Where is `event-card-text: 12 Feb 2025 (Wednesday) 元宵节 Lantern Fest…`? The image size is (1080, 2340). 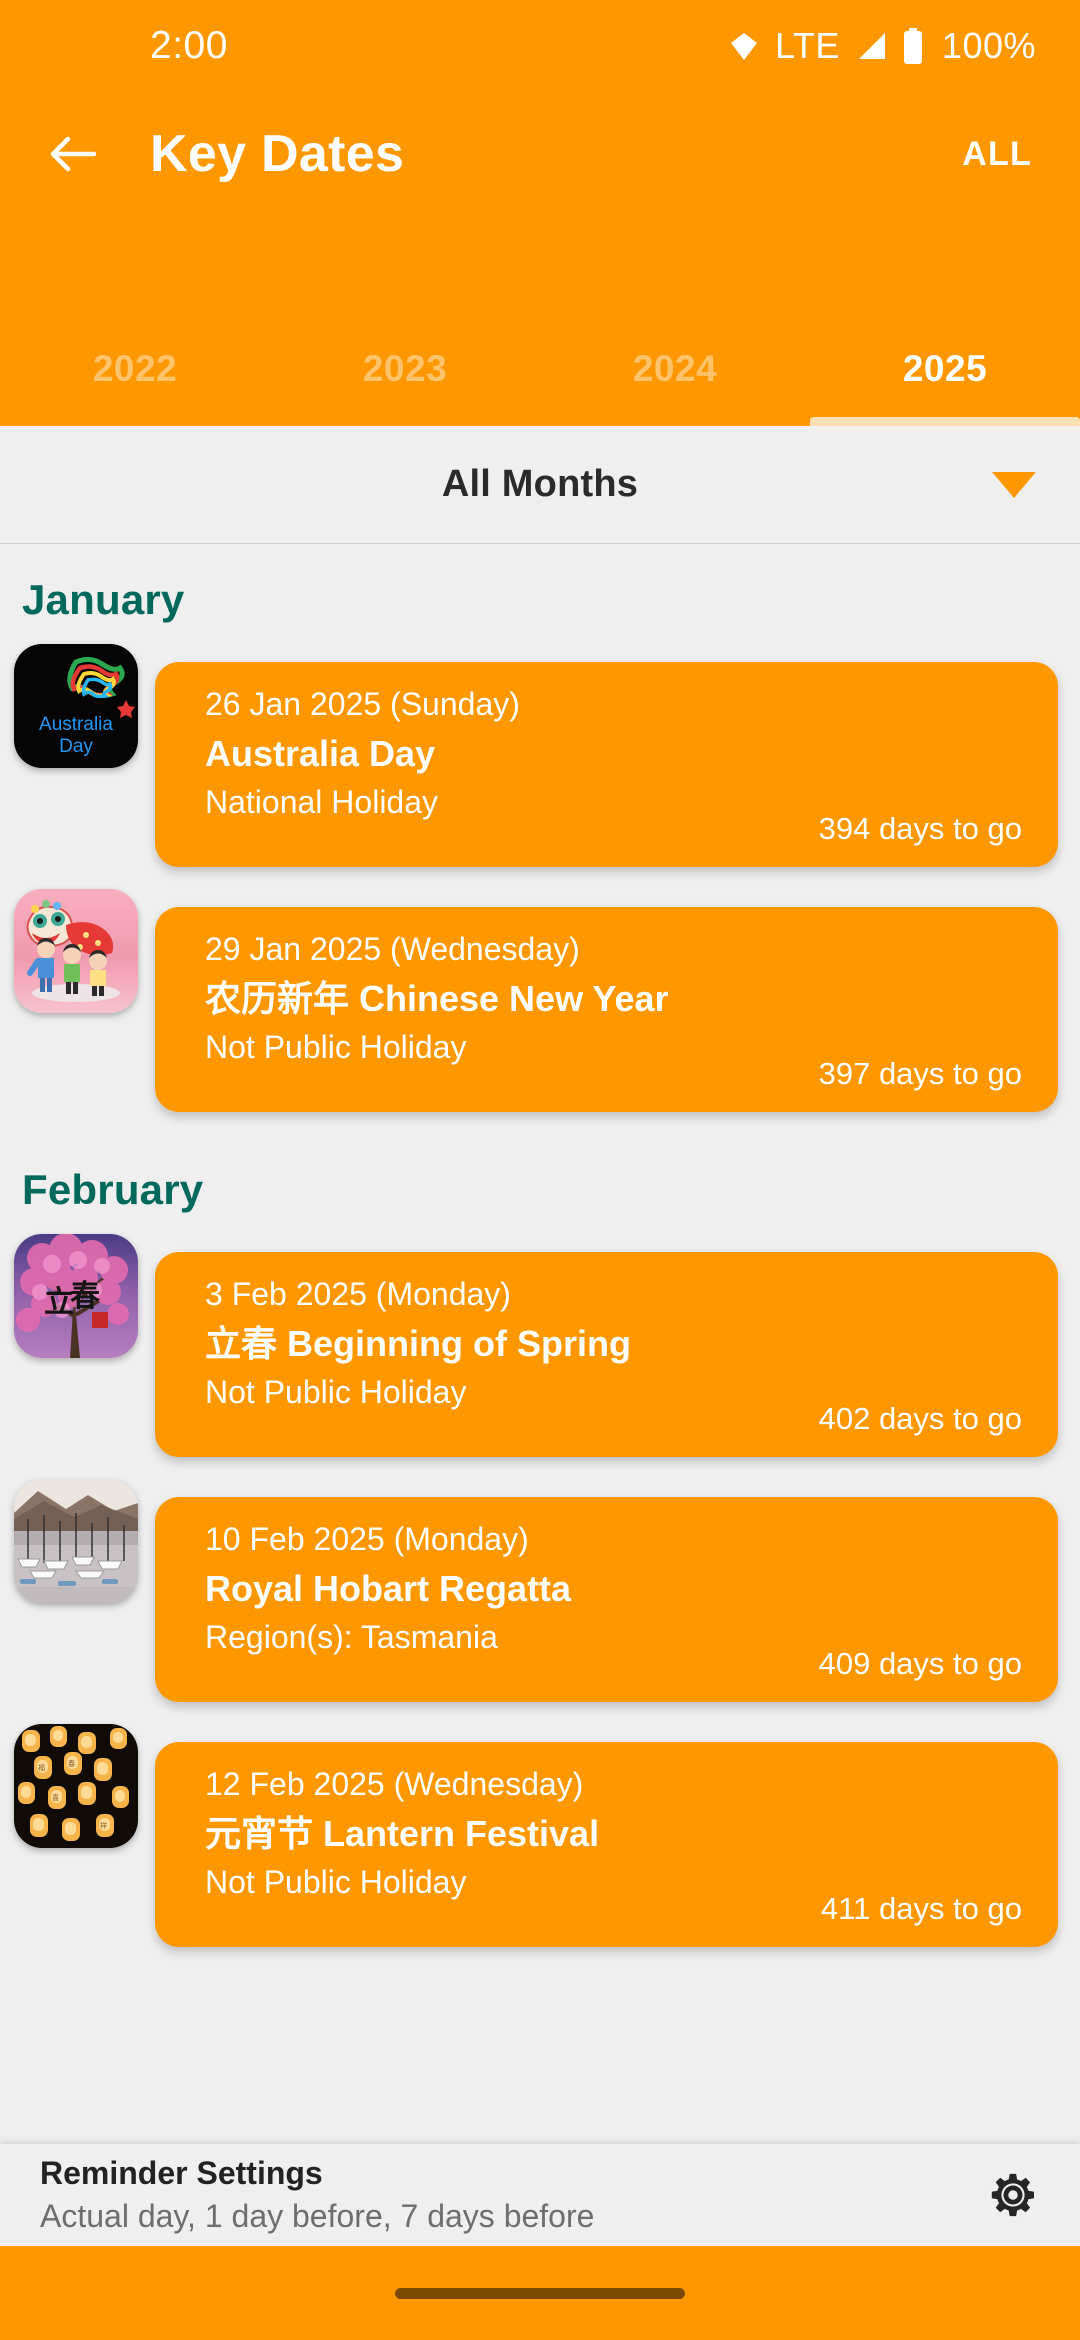 event-card-text: 12 Feb 2025 (Wednesday) 元宵节 Lantern Fest… is located at coordinates (606, 1822).